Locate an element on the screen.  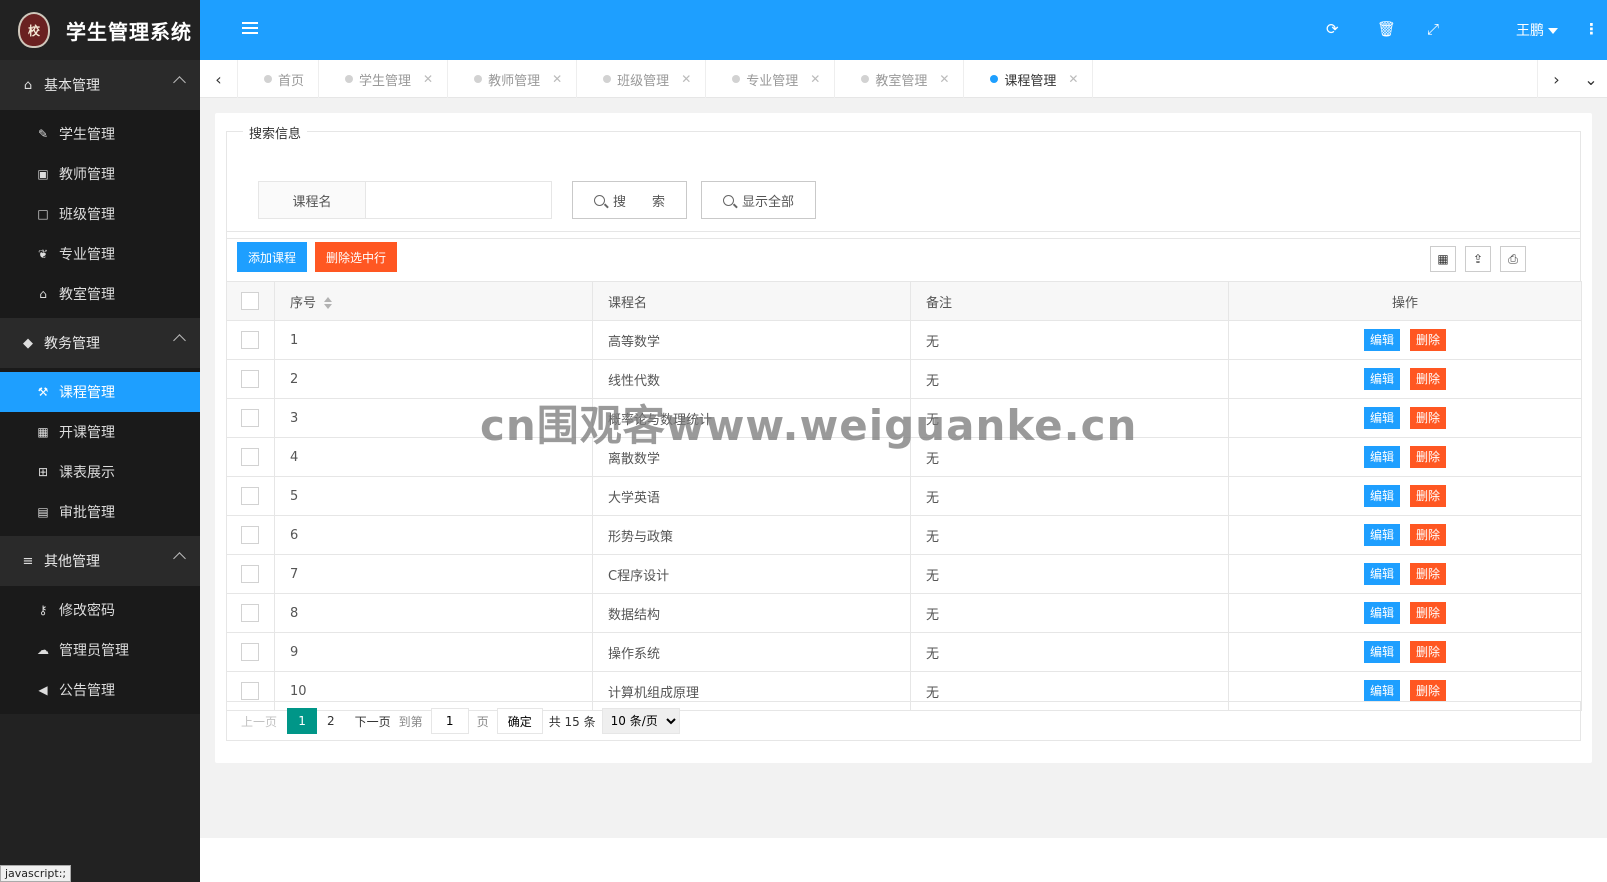
nav-group-title-academic: ◆ 教务管理 is located at coordinates (100, 343).